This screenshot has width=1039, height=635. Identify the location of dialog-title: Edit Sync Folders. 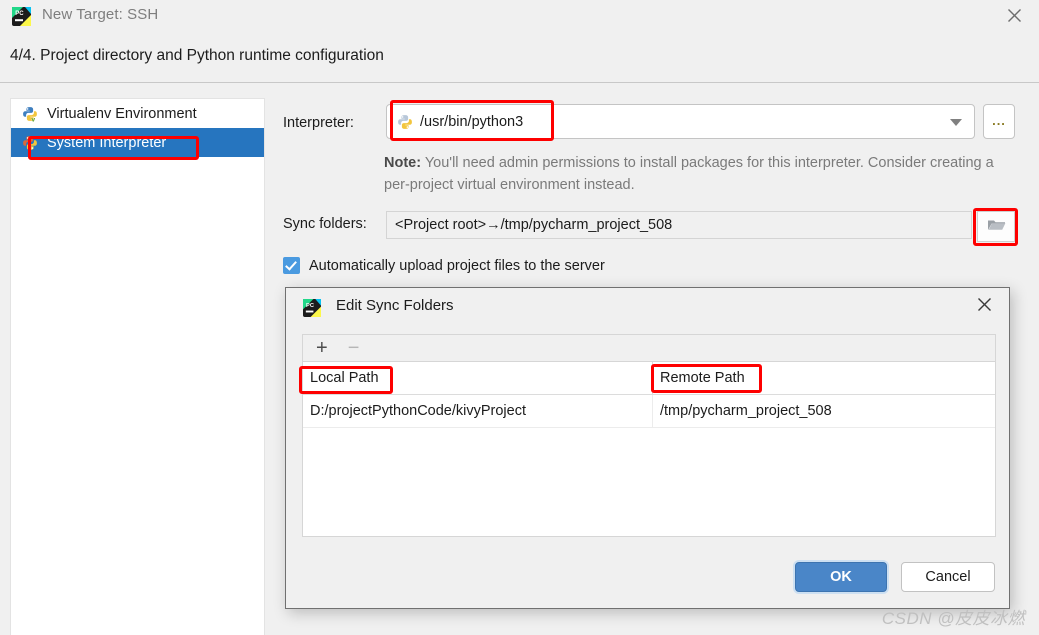
(395, 305).